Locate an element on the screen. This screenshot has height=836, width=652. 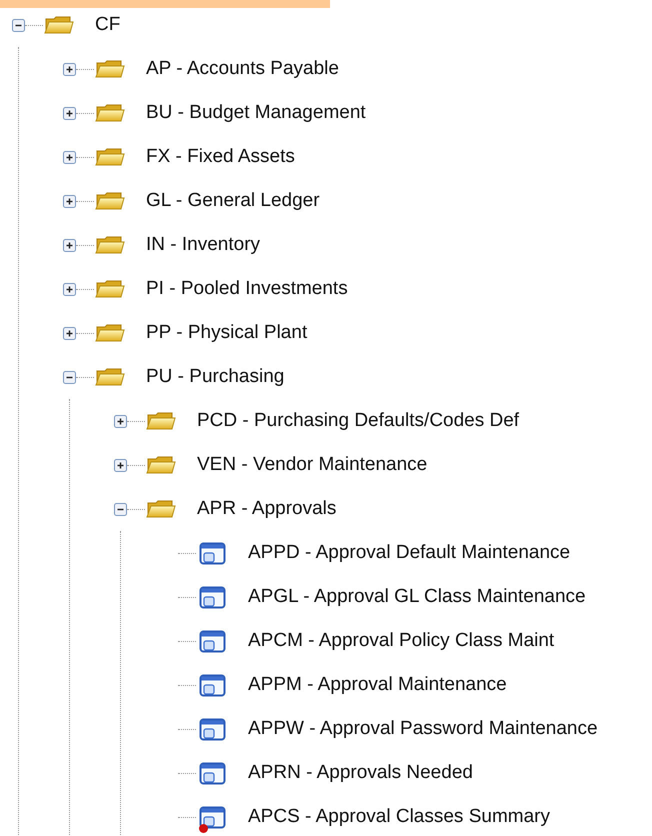
tree-item: IN - Inventory is located at coordinates (203, 245).